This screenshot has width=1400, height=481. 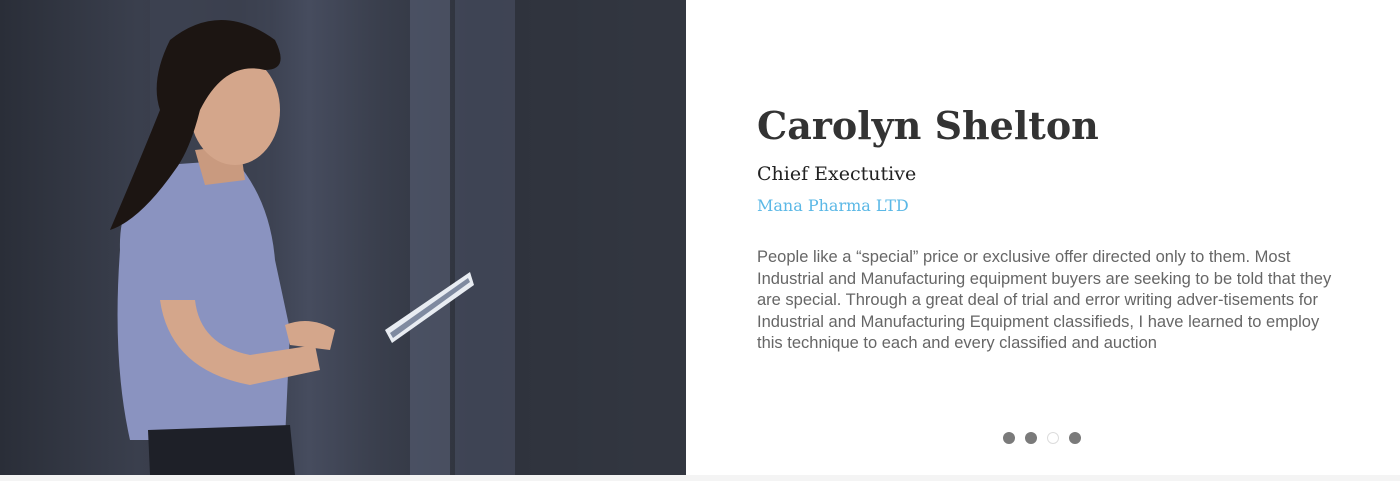 What do you see at coordinates (1042, 438) in the screenshot?
I see `carousel-pagination` at bounding box center [1042, 438].